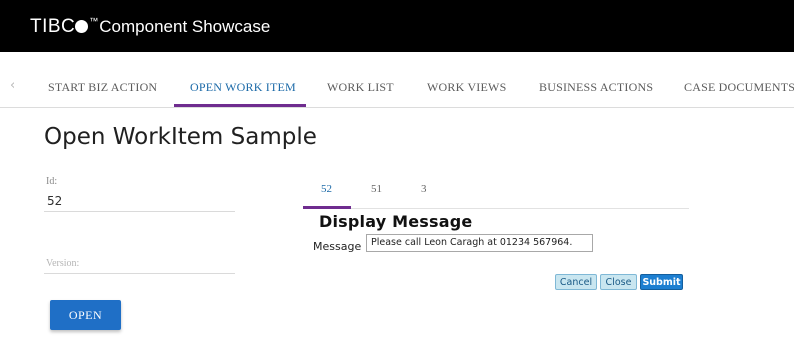 Image resolution: width=794 pixels, height=358 pixels. Describe the element at coordinates (62, 263) in the screenshot. I see `version-input: Version:` at that location.